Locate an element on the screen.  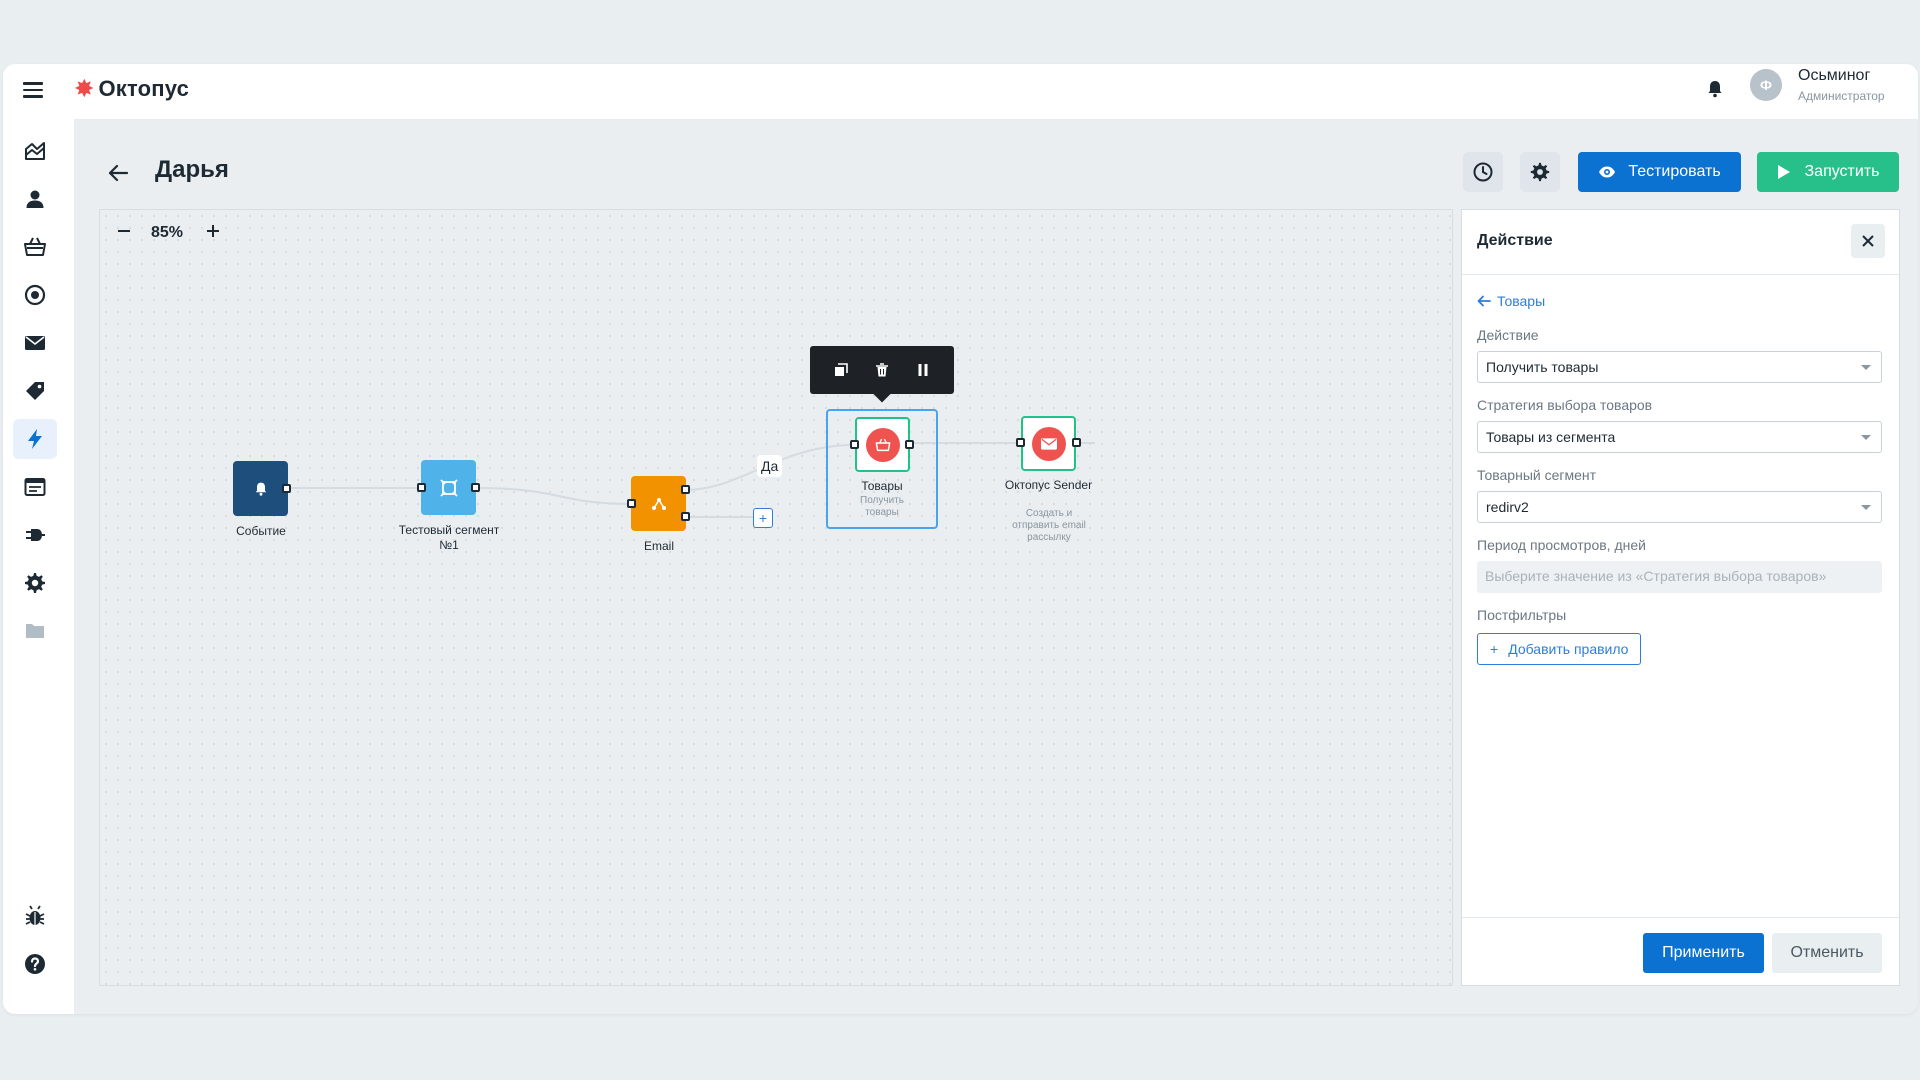
folder-icon is located at coordinates (35, 631).